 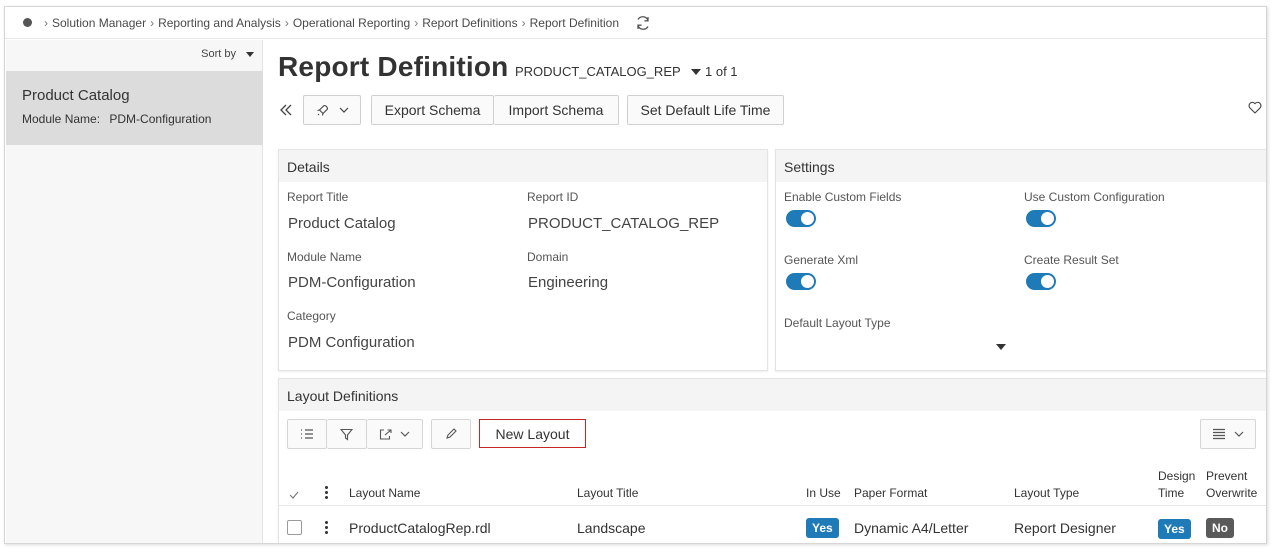 I want to click on list-item-meta-value: PDM-Configuration, so click(x=160, y=119).